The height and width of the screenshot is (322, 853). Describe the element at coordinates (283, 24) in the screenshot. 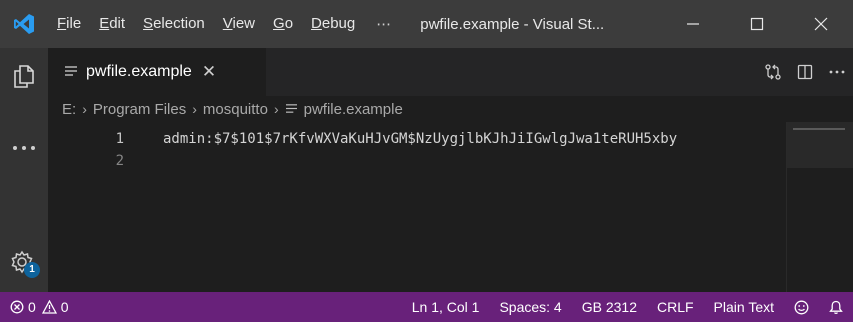

I see `menu-go: Go` at that location.